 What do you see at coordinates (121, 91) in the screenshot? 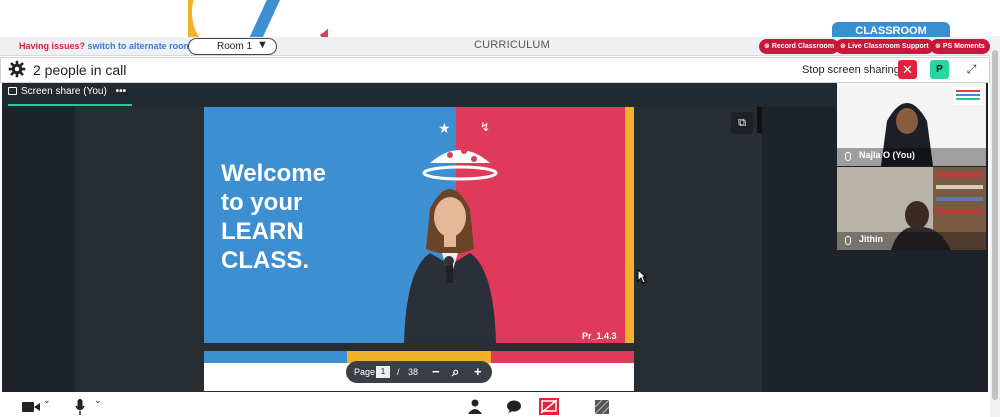
I see `more-options-icon: •••` at bounding box center [121, 91].